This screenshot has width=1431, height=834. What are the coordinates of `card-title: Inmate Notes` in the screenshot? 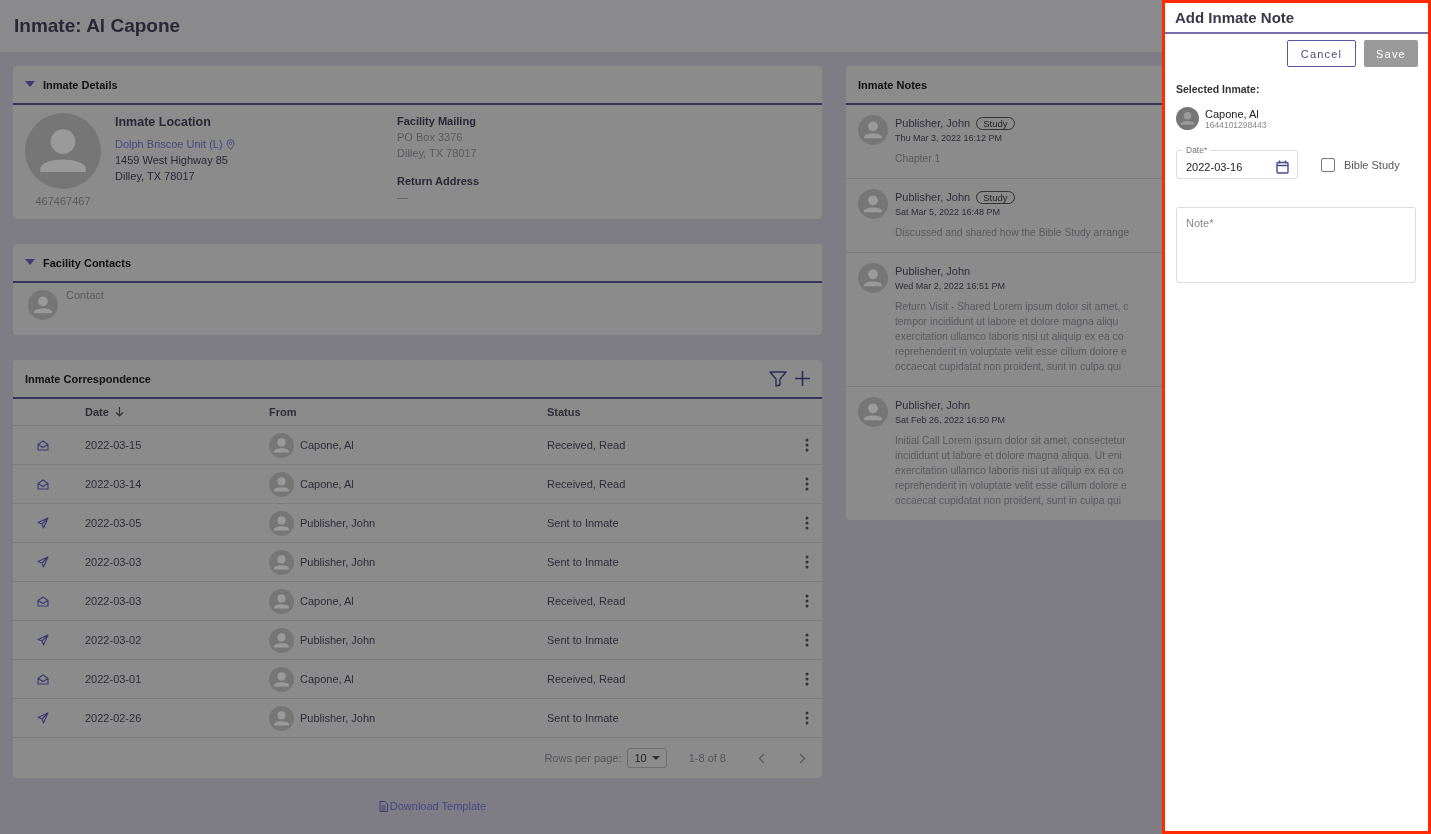 It's located at (893, 84).